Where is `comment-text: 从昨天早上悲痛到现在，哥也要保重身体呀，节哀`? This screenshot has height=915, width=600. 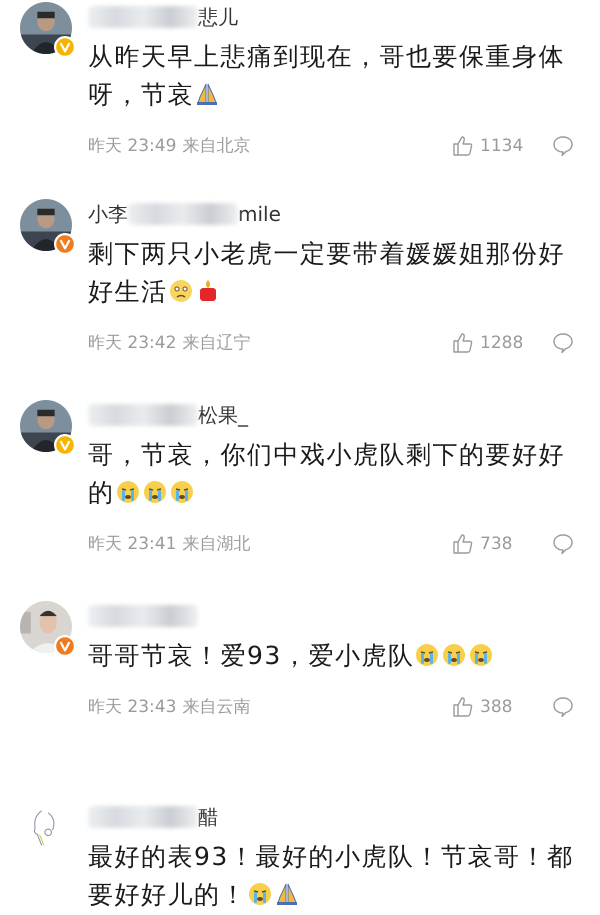
comment-text: 从昨天早上悲痛到现在，哥也要保重身体呀，节哀 is located at coordinates (327, 76).